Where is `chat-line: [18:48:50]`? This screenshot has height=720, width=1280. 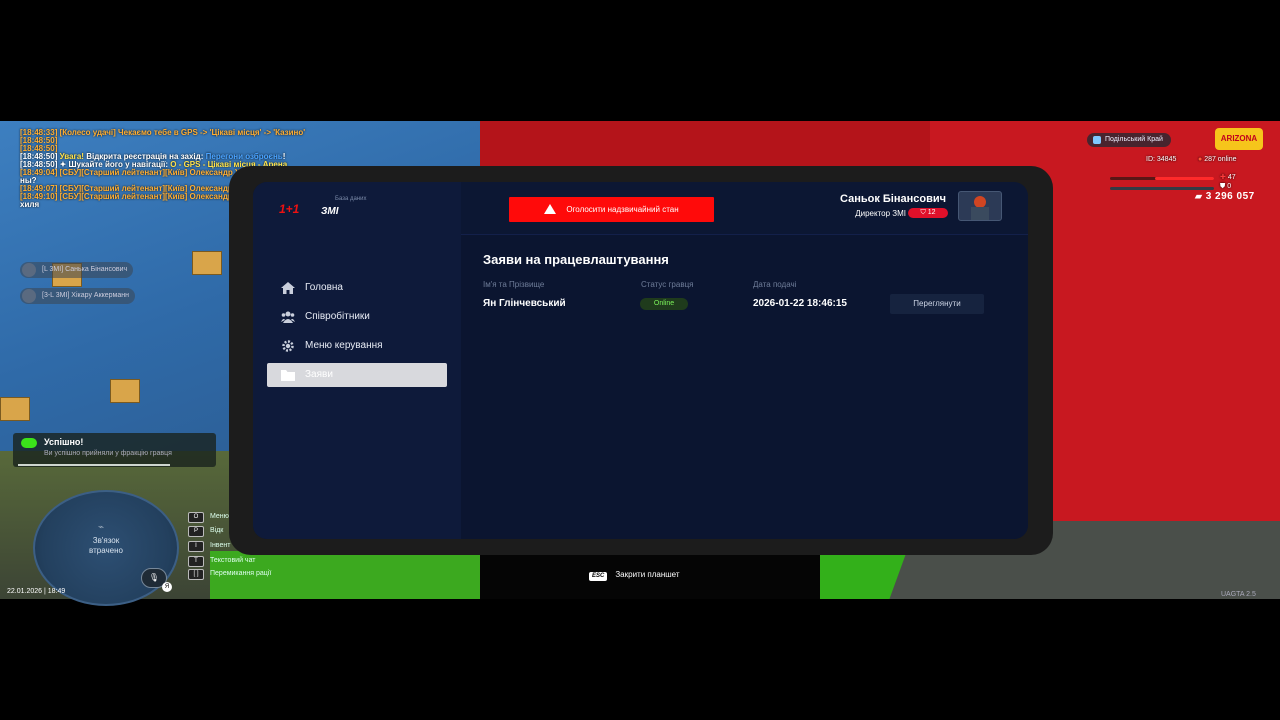 chat-line: [18:48:50] is located at coordinates (173, 141).